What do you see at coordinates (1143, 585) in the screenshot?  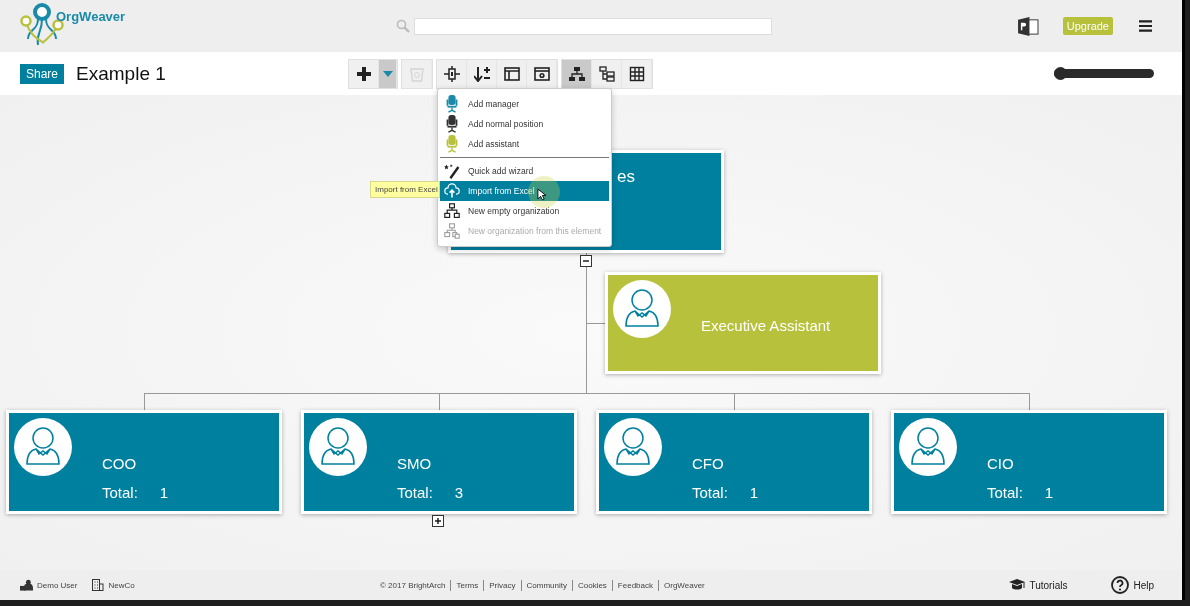 I see `help-link: Help` at bounding box center [1143, 585].